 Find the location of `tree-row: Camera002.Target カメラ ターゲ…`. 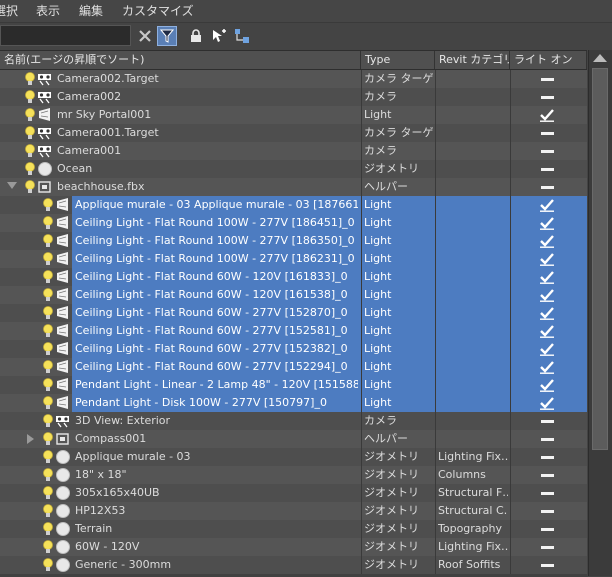

tree-row: Camera002.Target カメラ ターゲ… is located at coordinates (293, 79).